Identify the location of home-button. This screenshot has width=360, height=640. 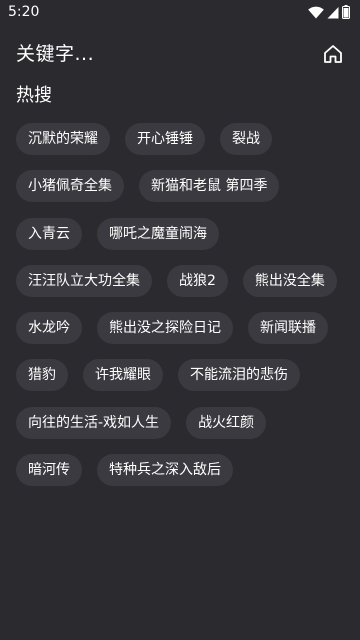
(333, 54).